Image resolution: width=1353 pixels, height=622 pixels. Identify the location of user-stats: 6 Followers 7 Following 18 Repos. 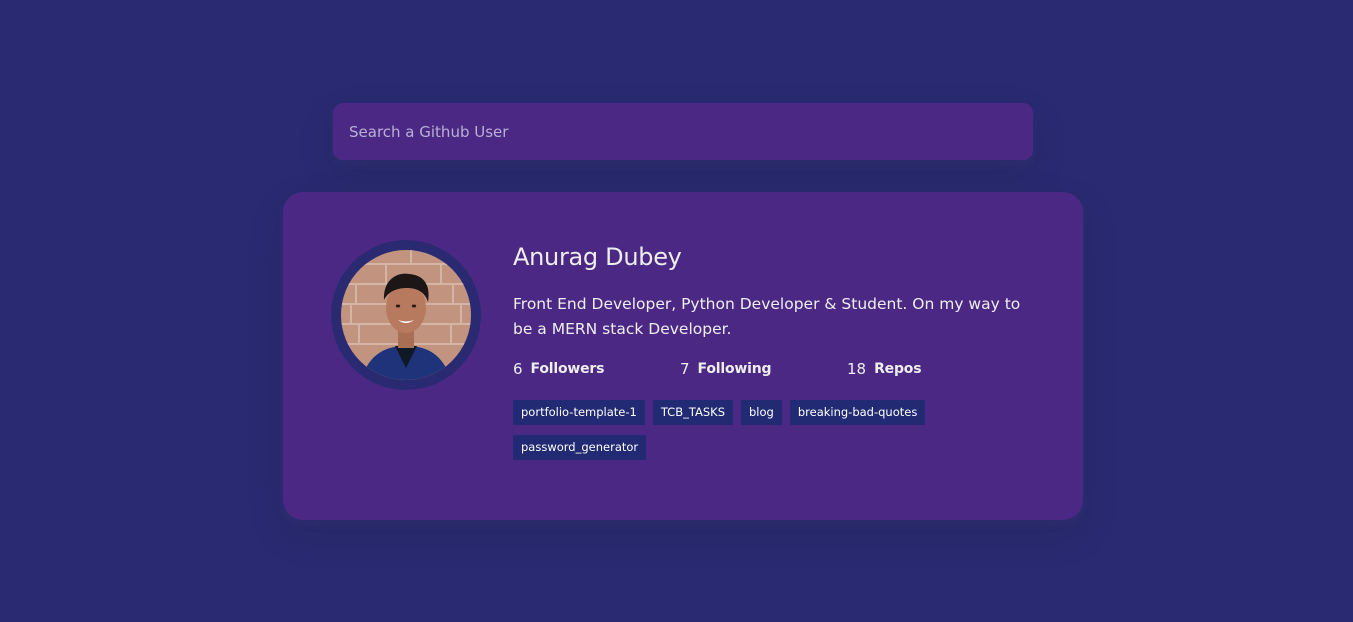
(773, 369).